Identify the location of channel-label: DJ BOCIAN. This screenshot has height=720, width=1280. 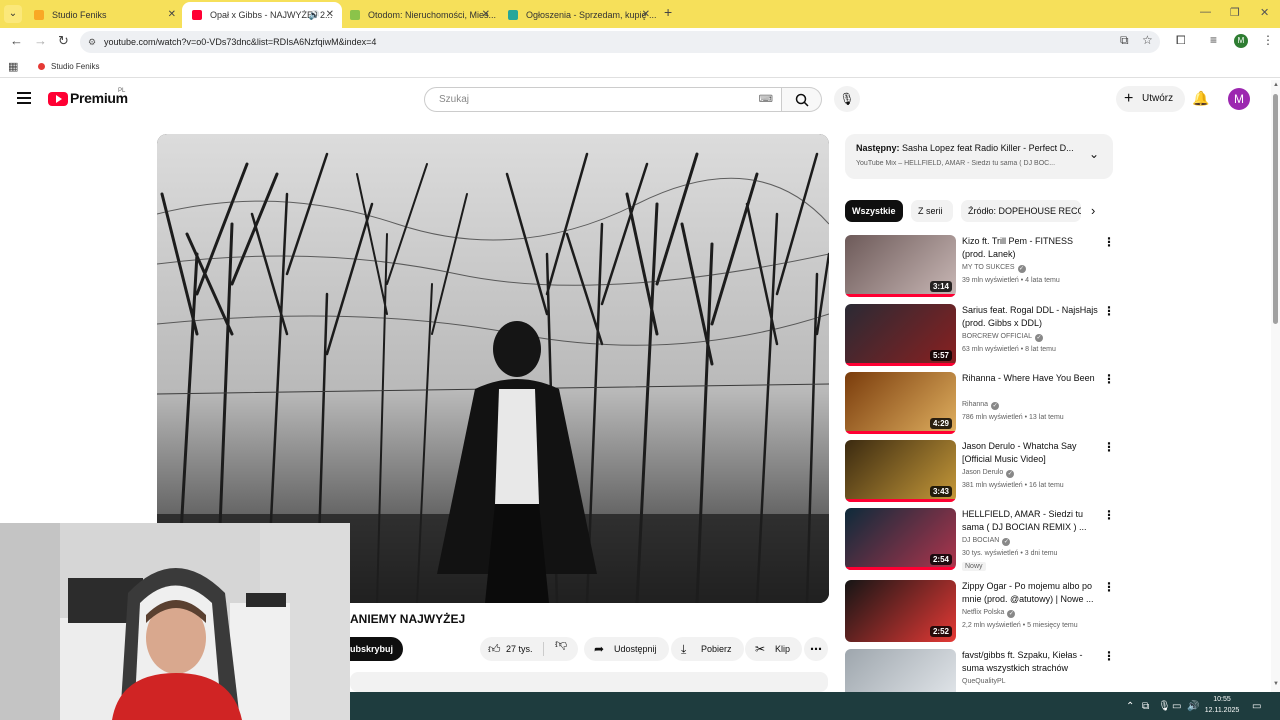
(981, 540).